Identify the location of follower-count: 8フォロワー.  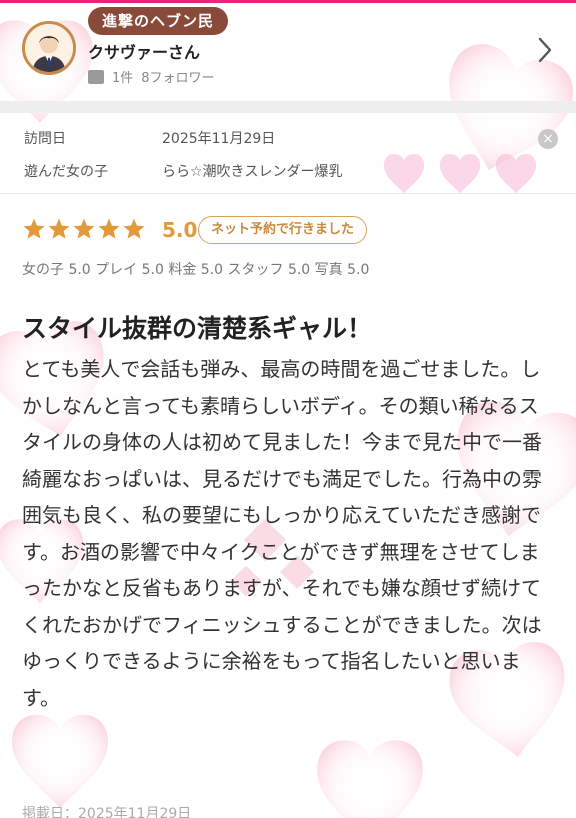
(178, 78).